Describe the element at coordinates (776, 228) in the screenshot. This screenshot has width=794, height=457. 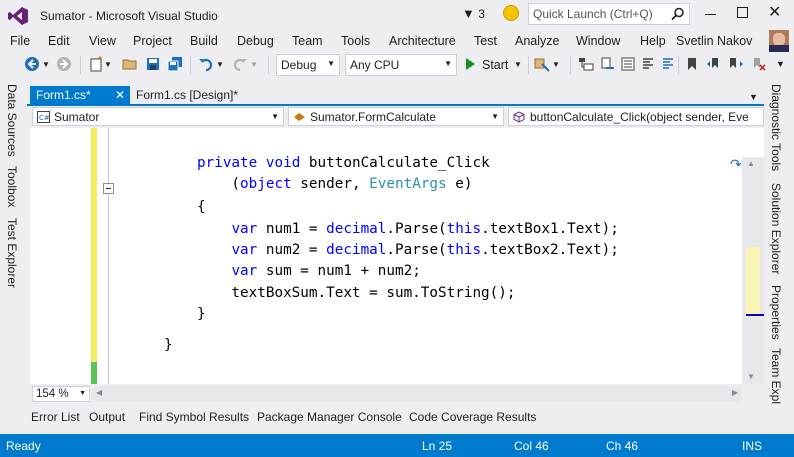
I see `tab-solution-explorer: Solution Explorer` at that location.